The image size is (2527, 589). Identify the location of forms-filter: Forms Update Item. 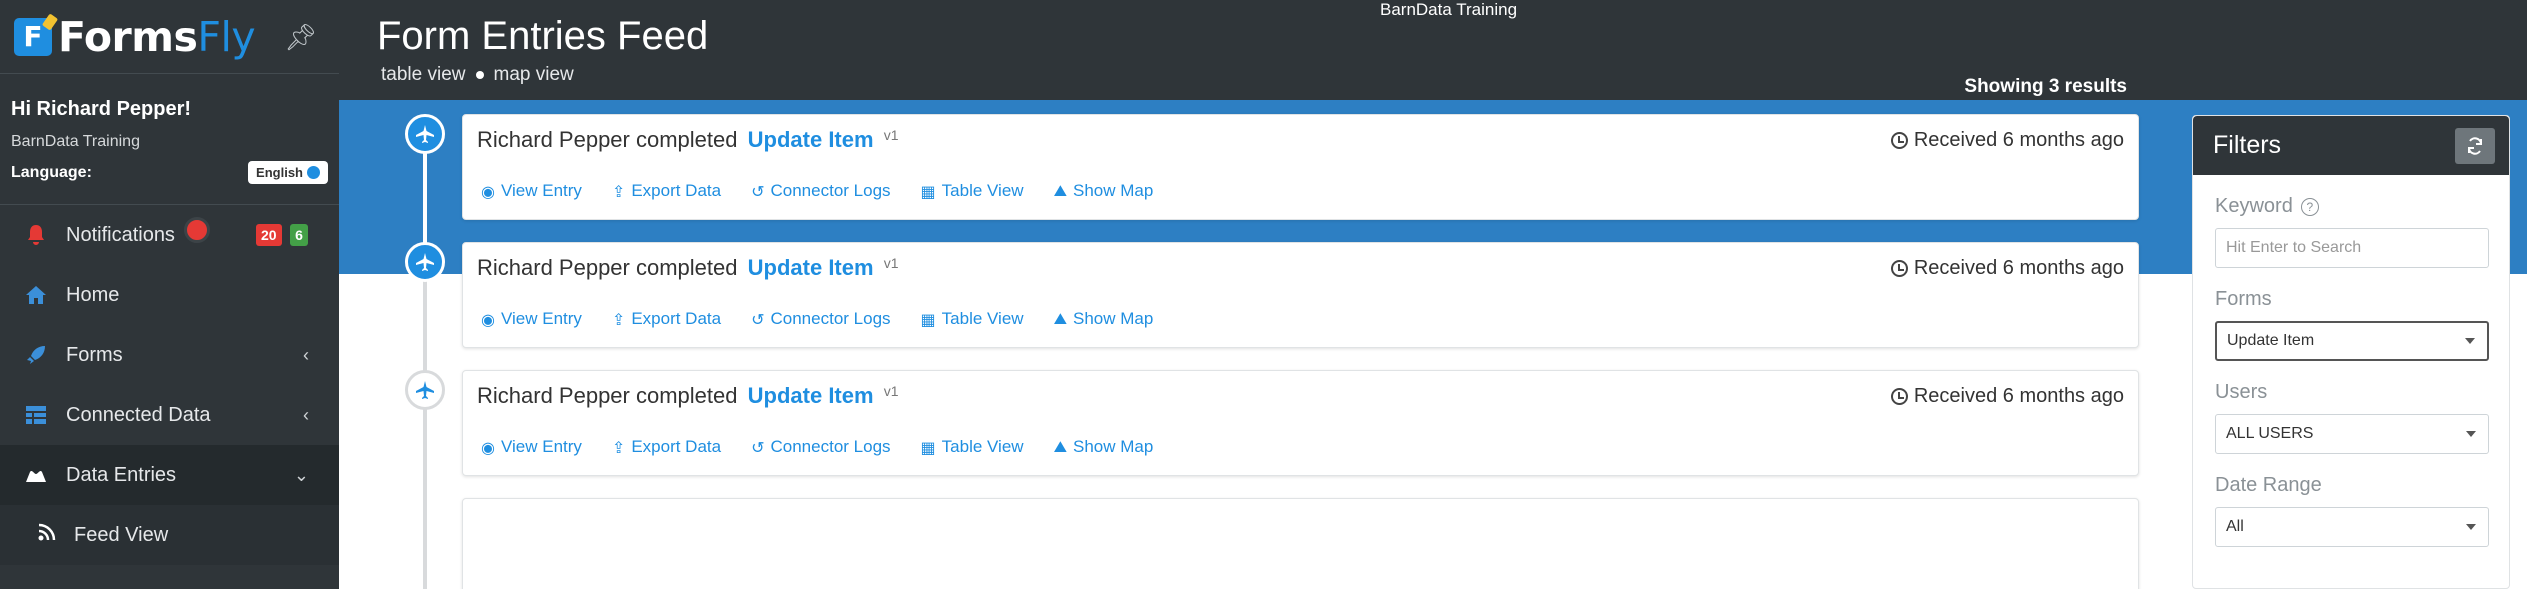
(2351, 324).